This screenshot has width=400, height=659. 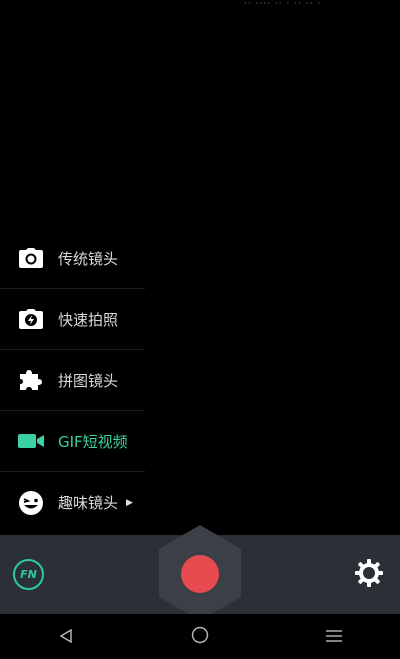 I want to click on menu-item-label: 传统镜头, so click(x=88, y=258).